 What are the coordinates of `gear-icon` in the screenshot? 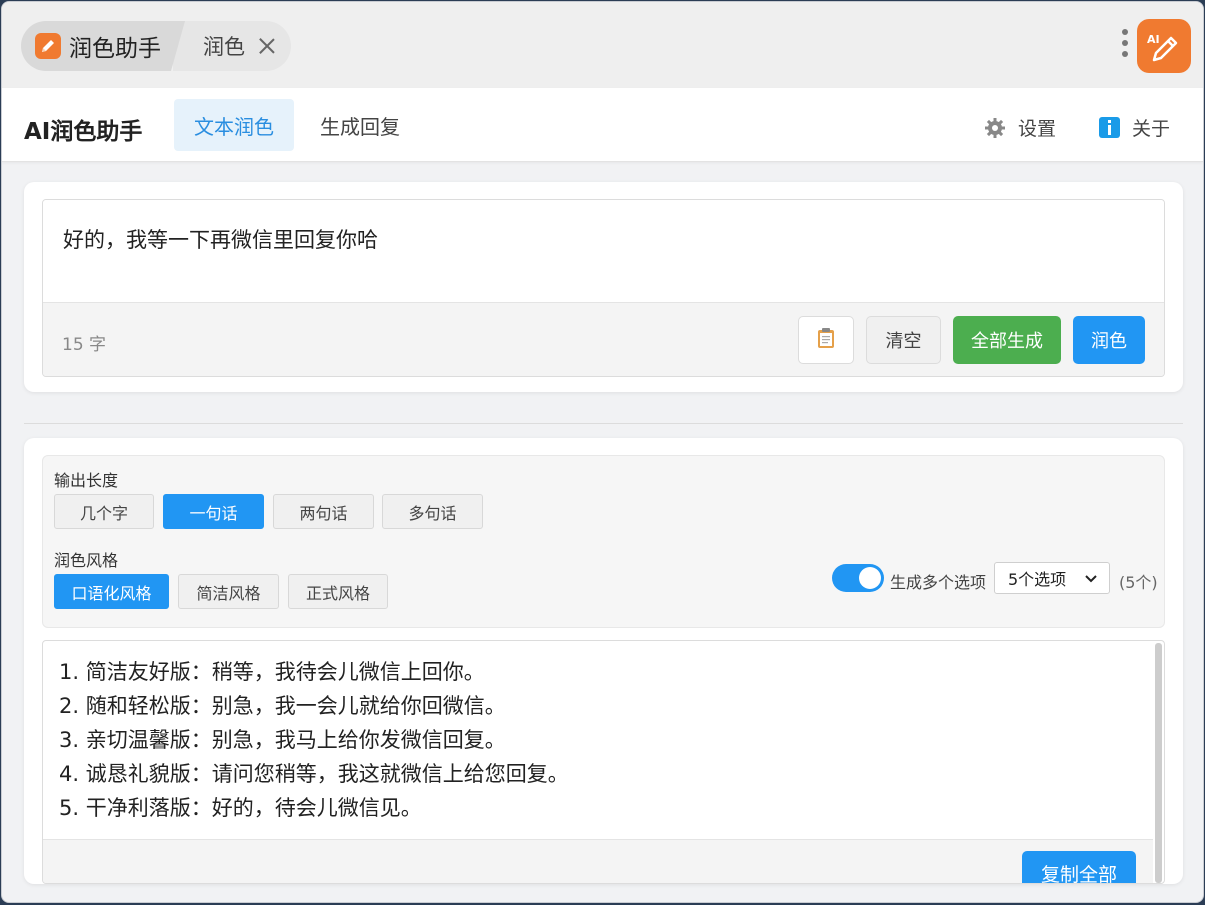 It's located at (995, 128).